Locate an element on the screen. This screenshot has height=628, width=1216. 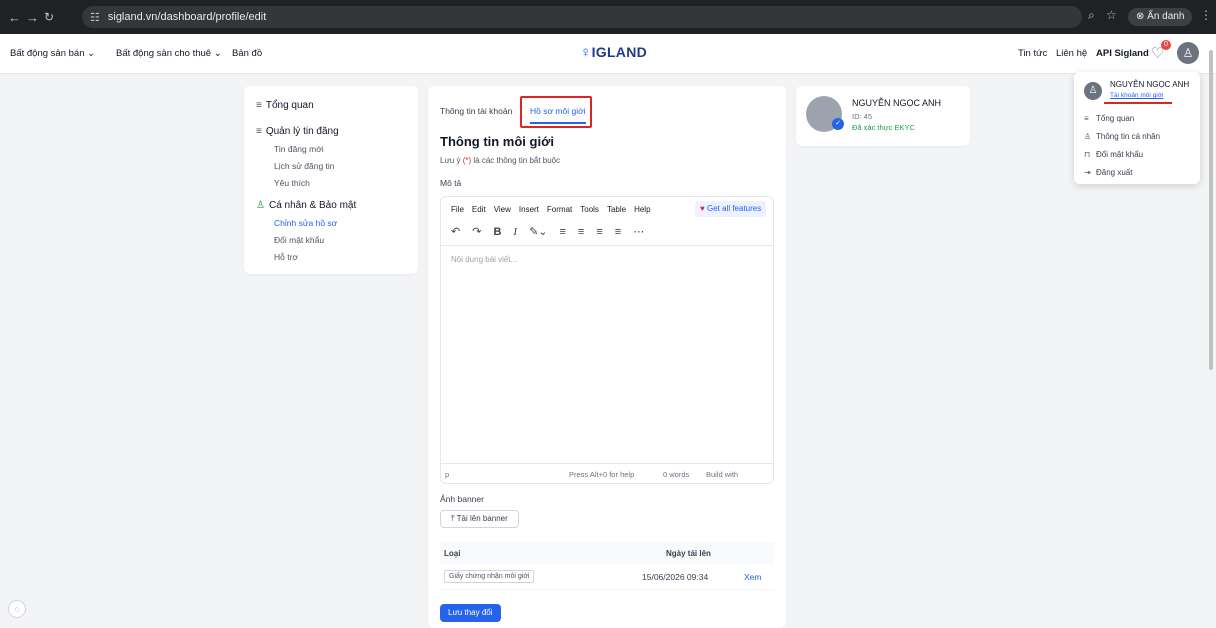
dropdown-item-personal-info: ♙ Thông tin cá nhân is located at coordinates (1122, 136).